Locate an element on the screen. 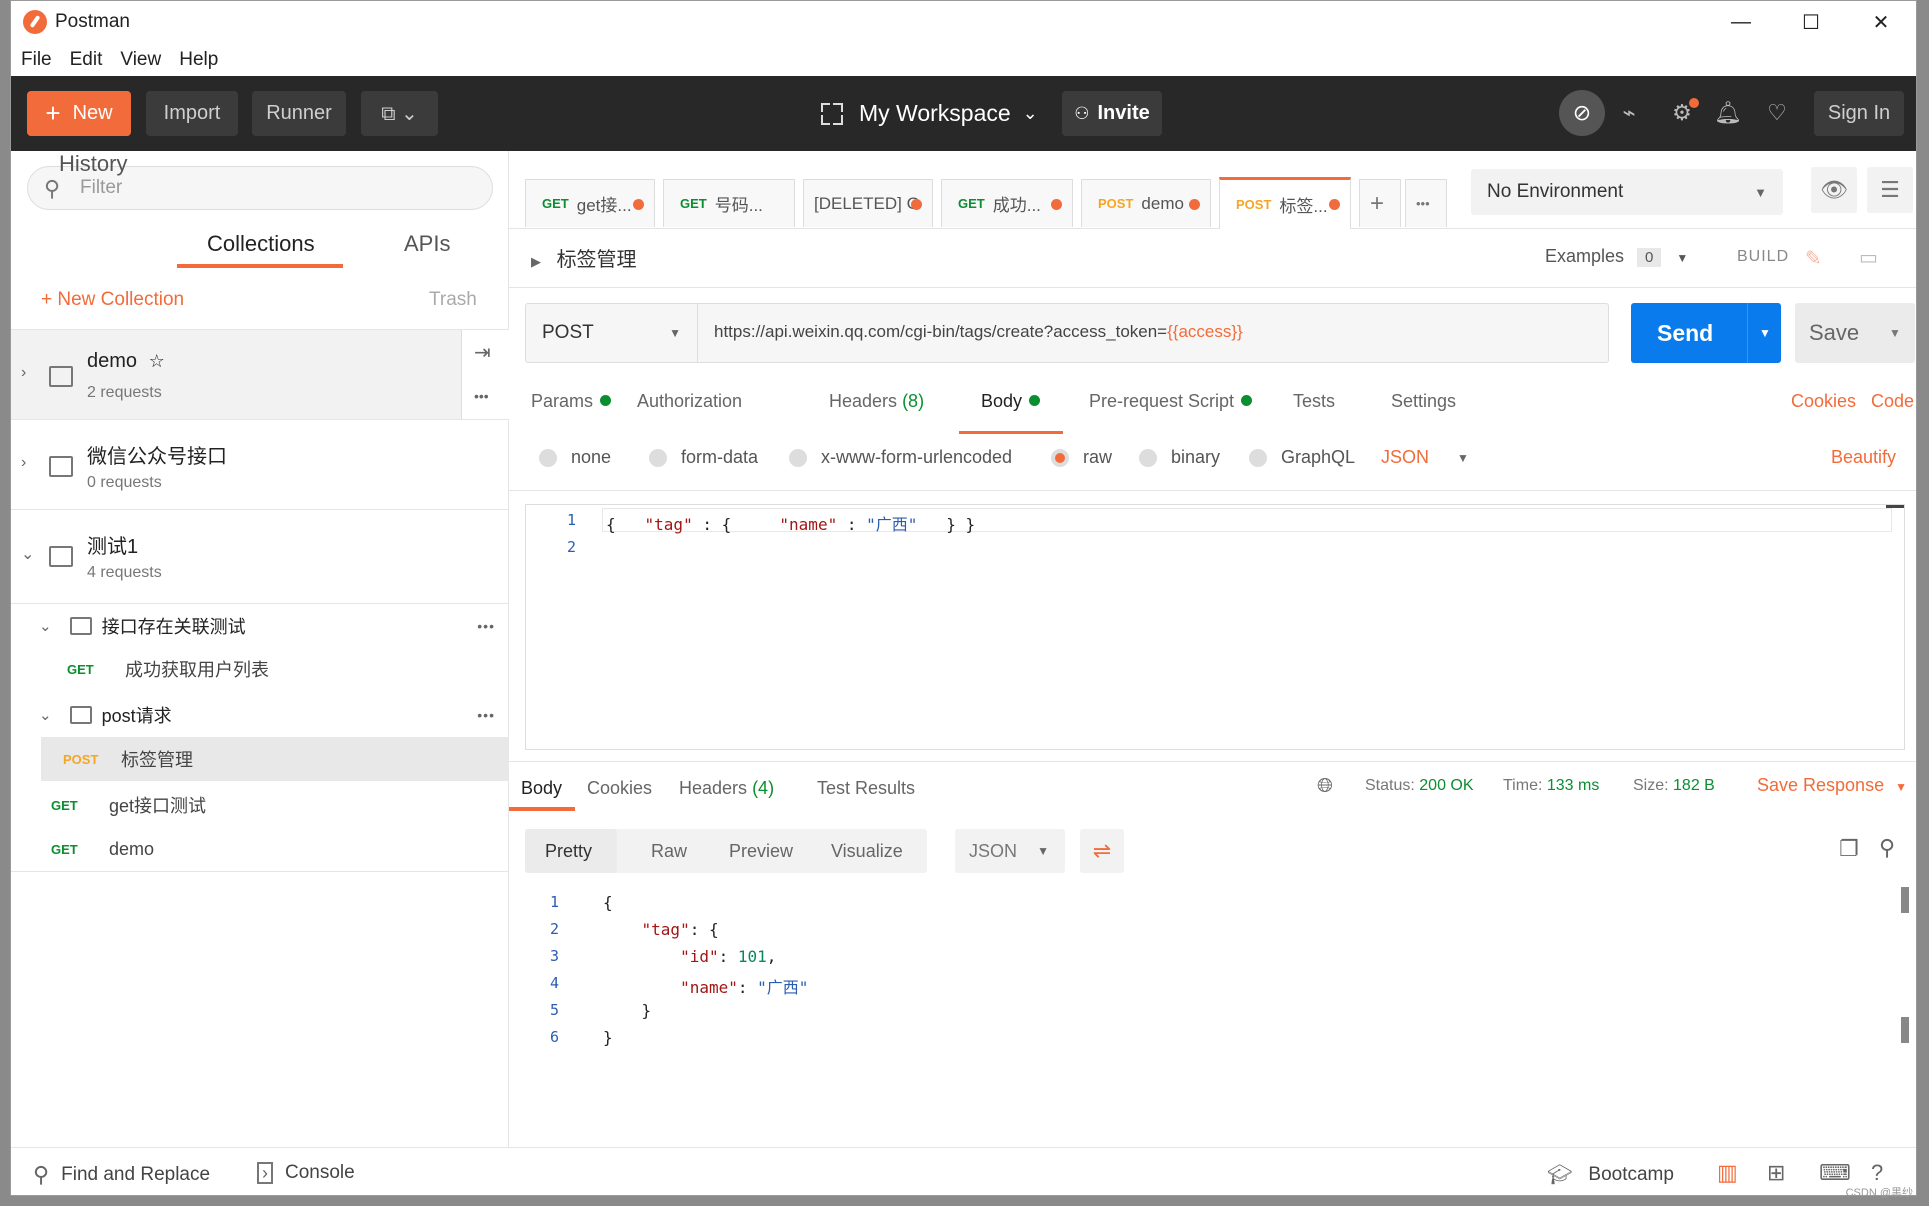 This screenshot has height=1206, width=1929. tab-tests: Tests is located at coordinates (1314, 401).